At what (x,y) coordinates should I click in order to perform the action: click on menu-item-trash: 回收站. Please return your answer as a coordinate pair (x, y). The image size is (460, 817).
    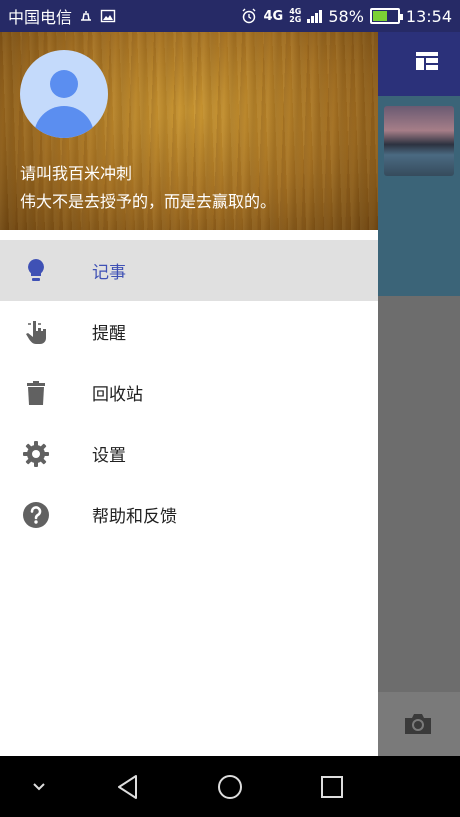
    Looking at the image, I should click on (189, 392).